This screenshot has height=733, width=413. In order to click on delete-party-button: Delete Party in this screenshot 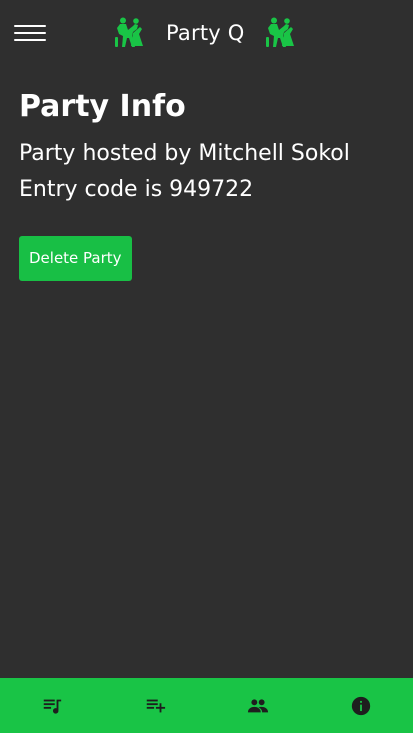, I will do `click(75, 258)`.